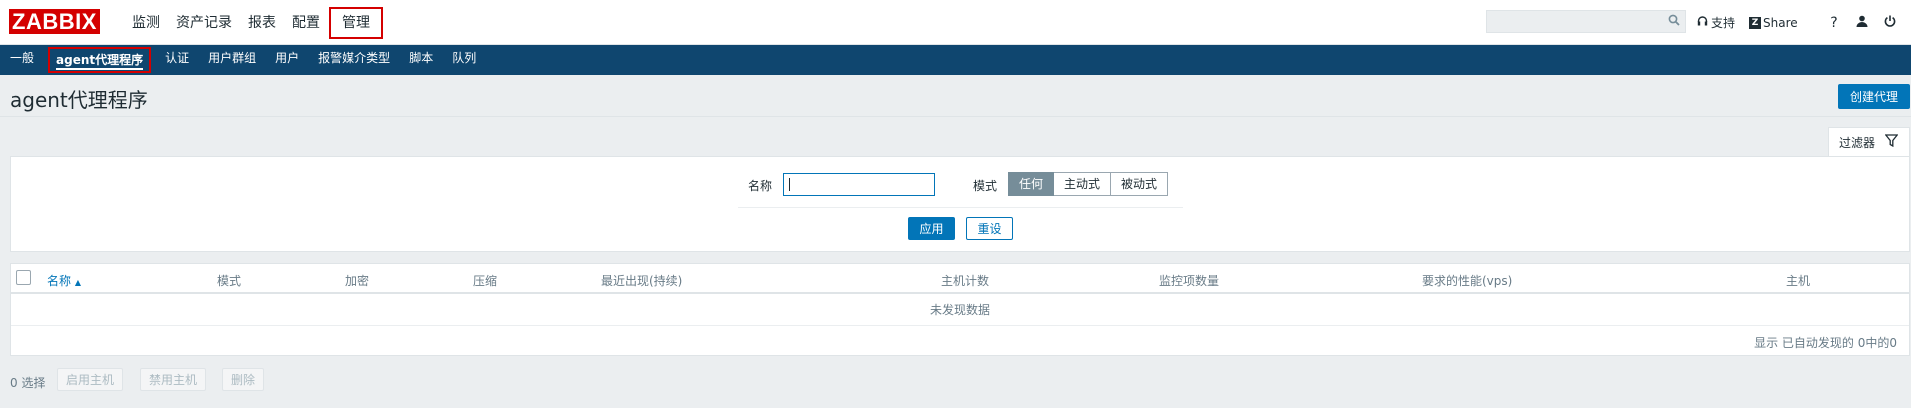 The width and height of the screenshot is (1911, 408). I want to click on top-header: ZABBIX 监测 资产记录 报表 配置 管理 支持 Z Share ?, so click(955, 22).